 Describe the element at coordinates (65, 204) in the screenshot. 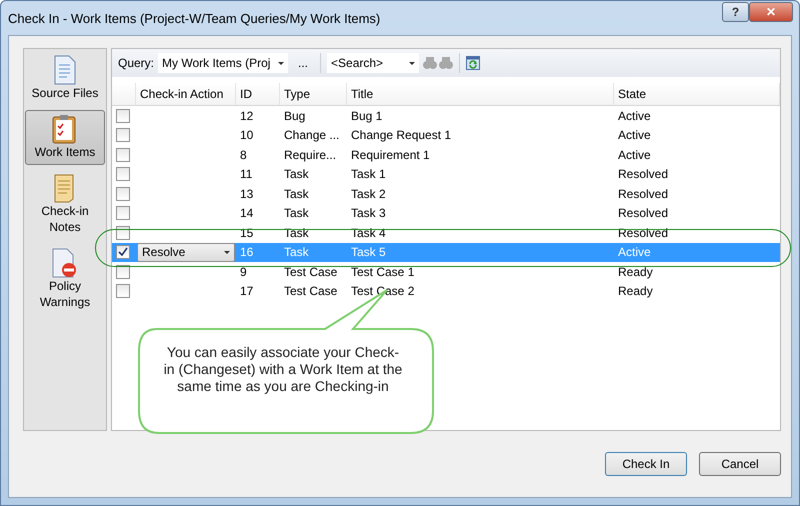

I see `sidebar-item: Check-in Notes` at that location.